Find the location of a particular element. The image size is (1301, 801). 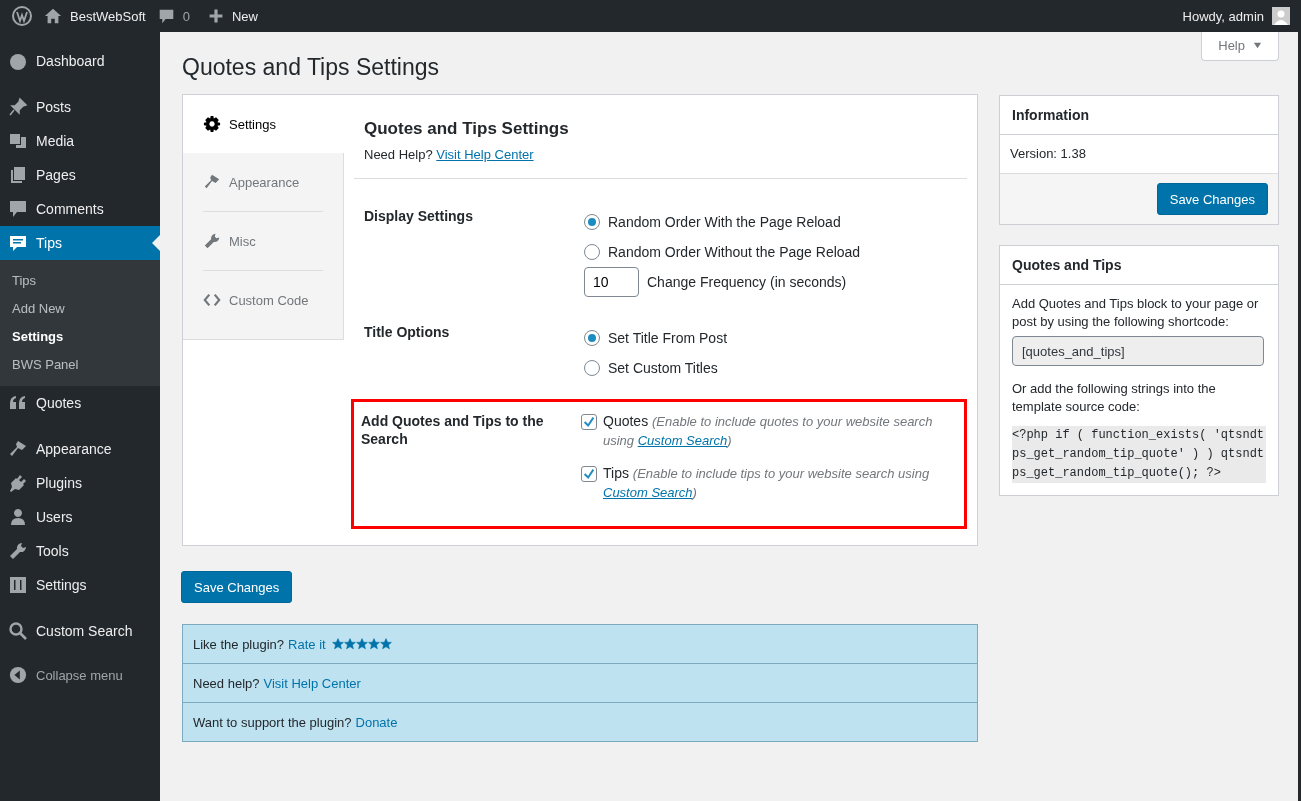

pin-icon is located at coordinates (18, 107).